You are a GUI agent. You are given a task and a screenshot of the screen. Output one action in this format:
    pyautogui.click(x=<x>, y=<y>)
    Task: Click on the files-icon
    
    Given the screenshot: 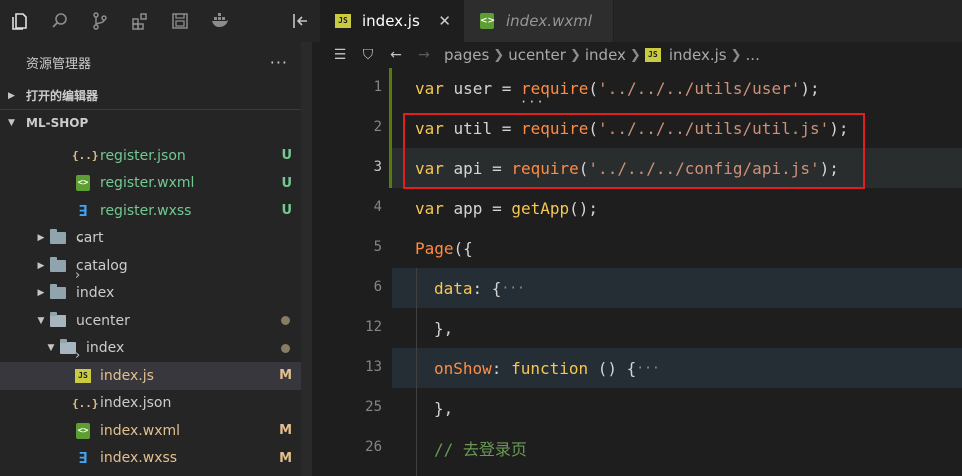 What is the action you would take?
    pyautogui.click(x=20, y=21)
    